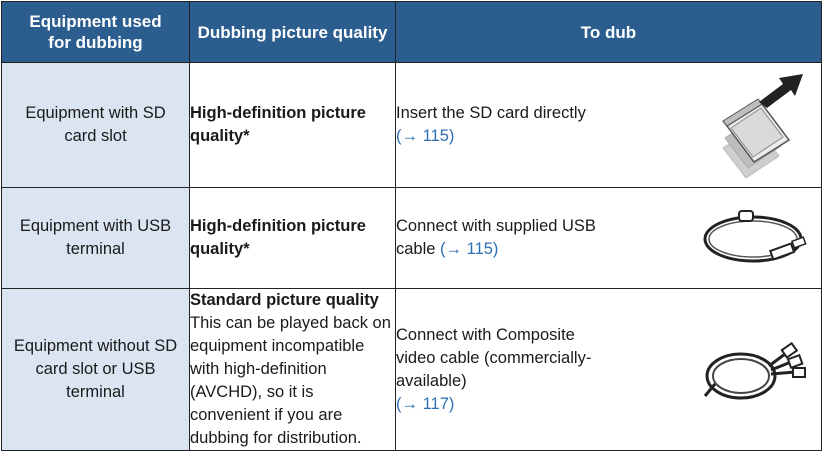 Image resolution: width=822 pixels, height=451 pixels. What do you see at coordinates (755, 236) in the screenshot?
I see `usb-cable-icon` at bounding box center [755, 236].